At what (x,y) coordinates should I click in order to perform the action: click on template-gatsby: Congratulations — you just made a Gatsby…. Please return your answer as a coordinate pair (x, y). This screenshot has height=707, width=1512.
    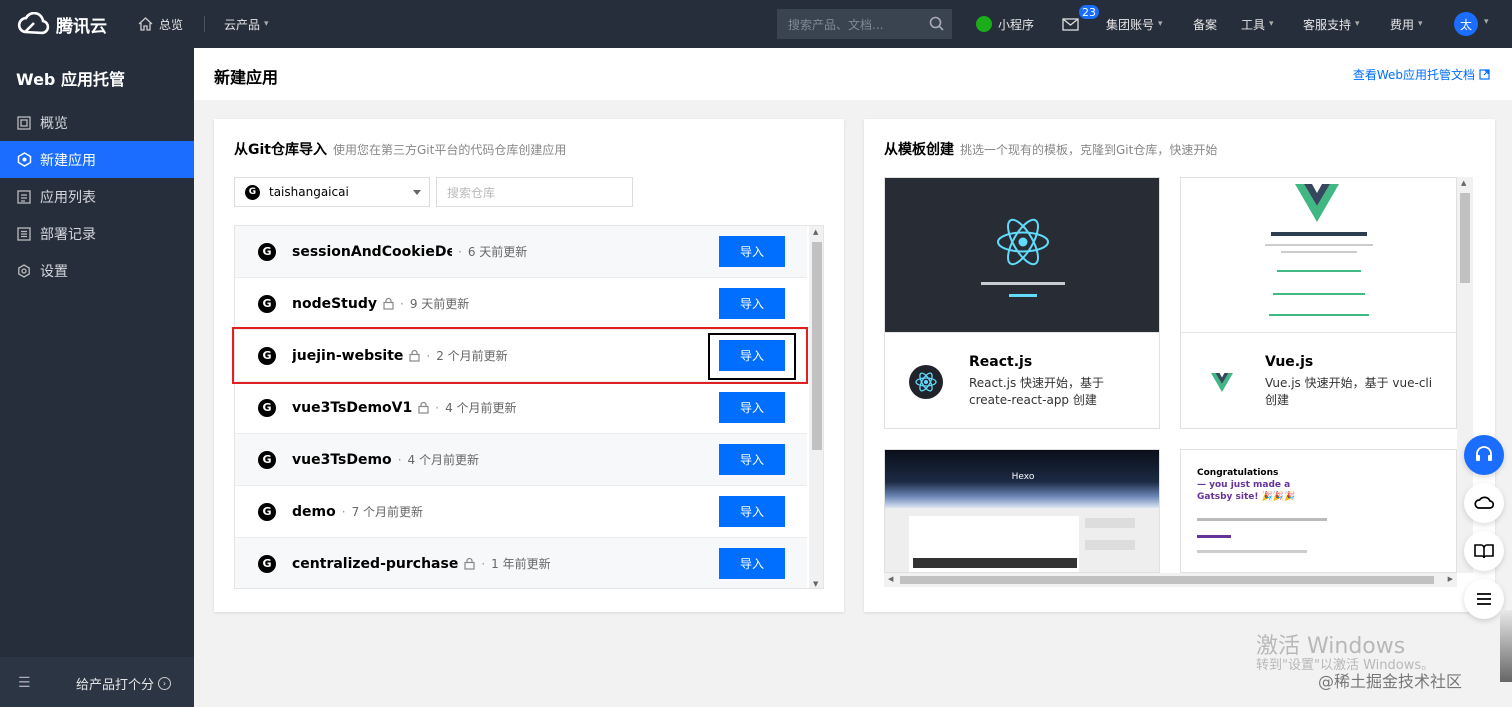
    Looking at the image, I should click on (1318, 511).